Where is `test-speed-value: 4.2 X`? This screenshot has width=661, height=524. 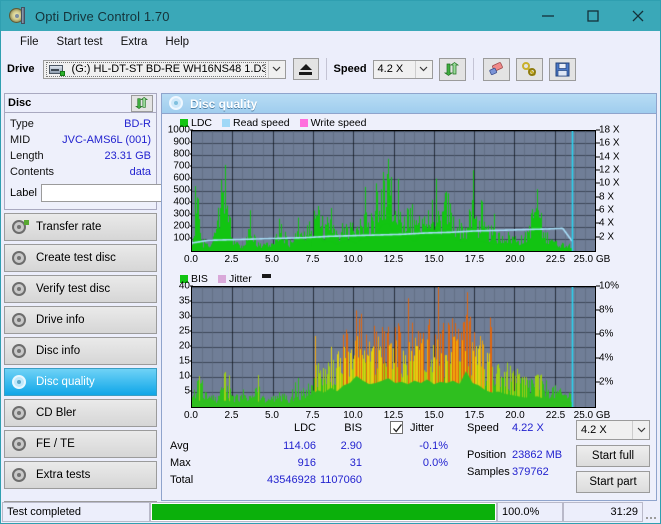 test-speed-value: 4.2 X is located at coordinates (594, 430).